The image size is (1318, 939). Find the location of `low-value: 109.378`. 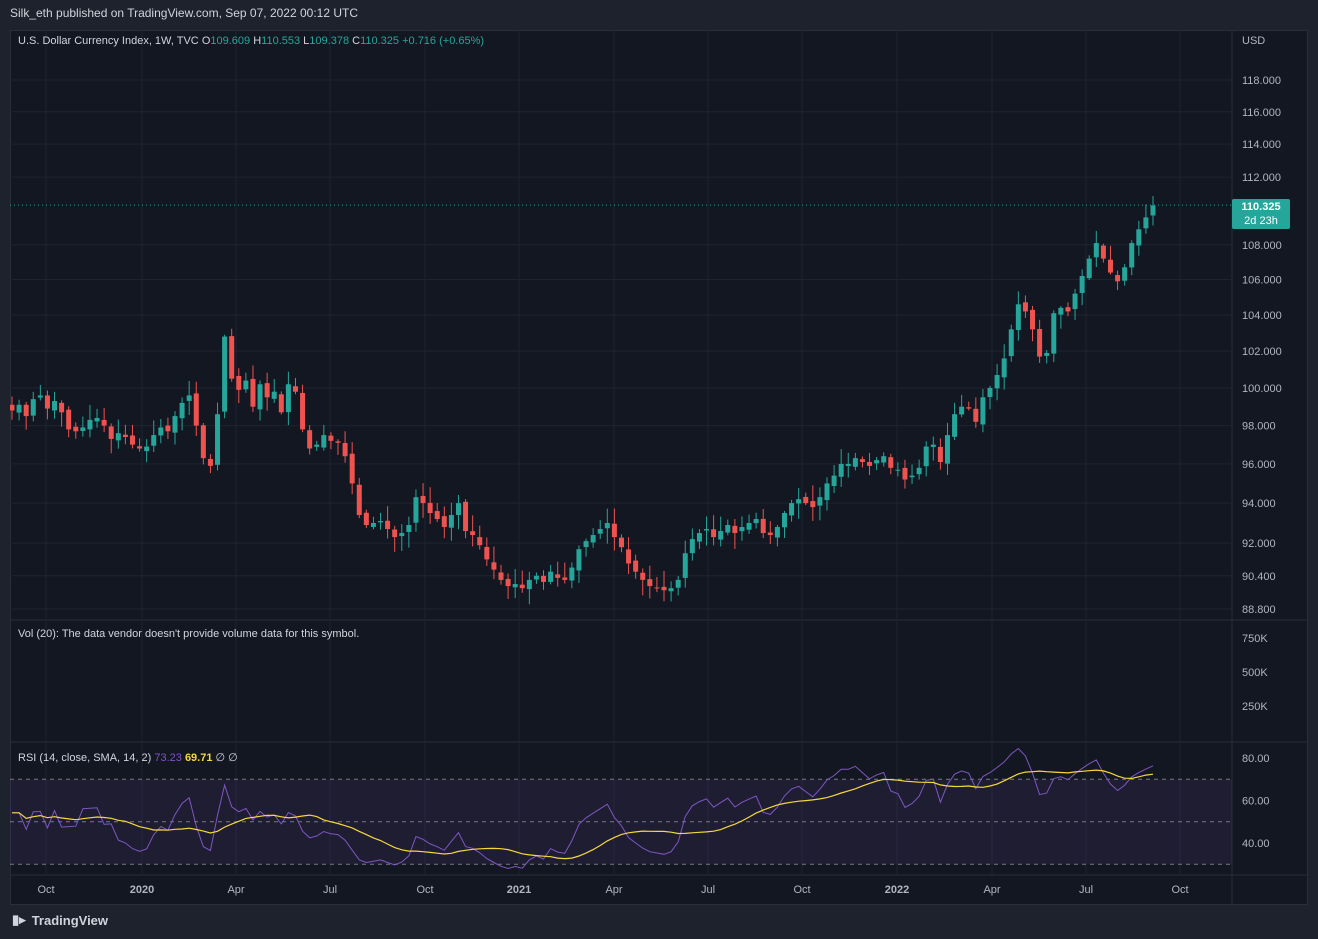

low-value: 109.378 is located at coordinates (329, 41).